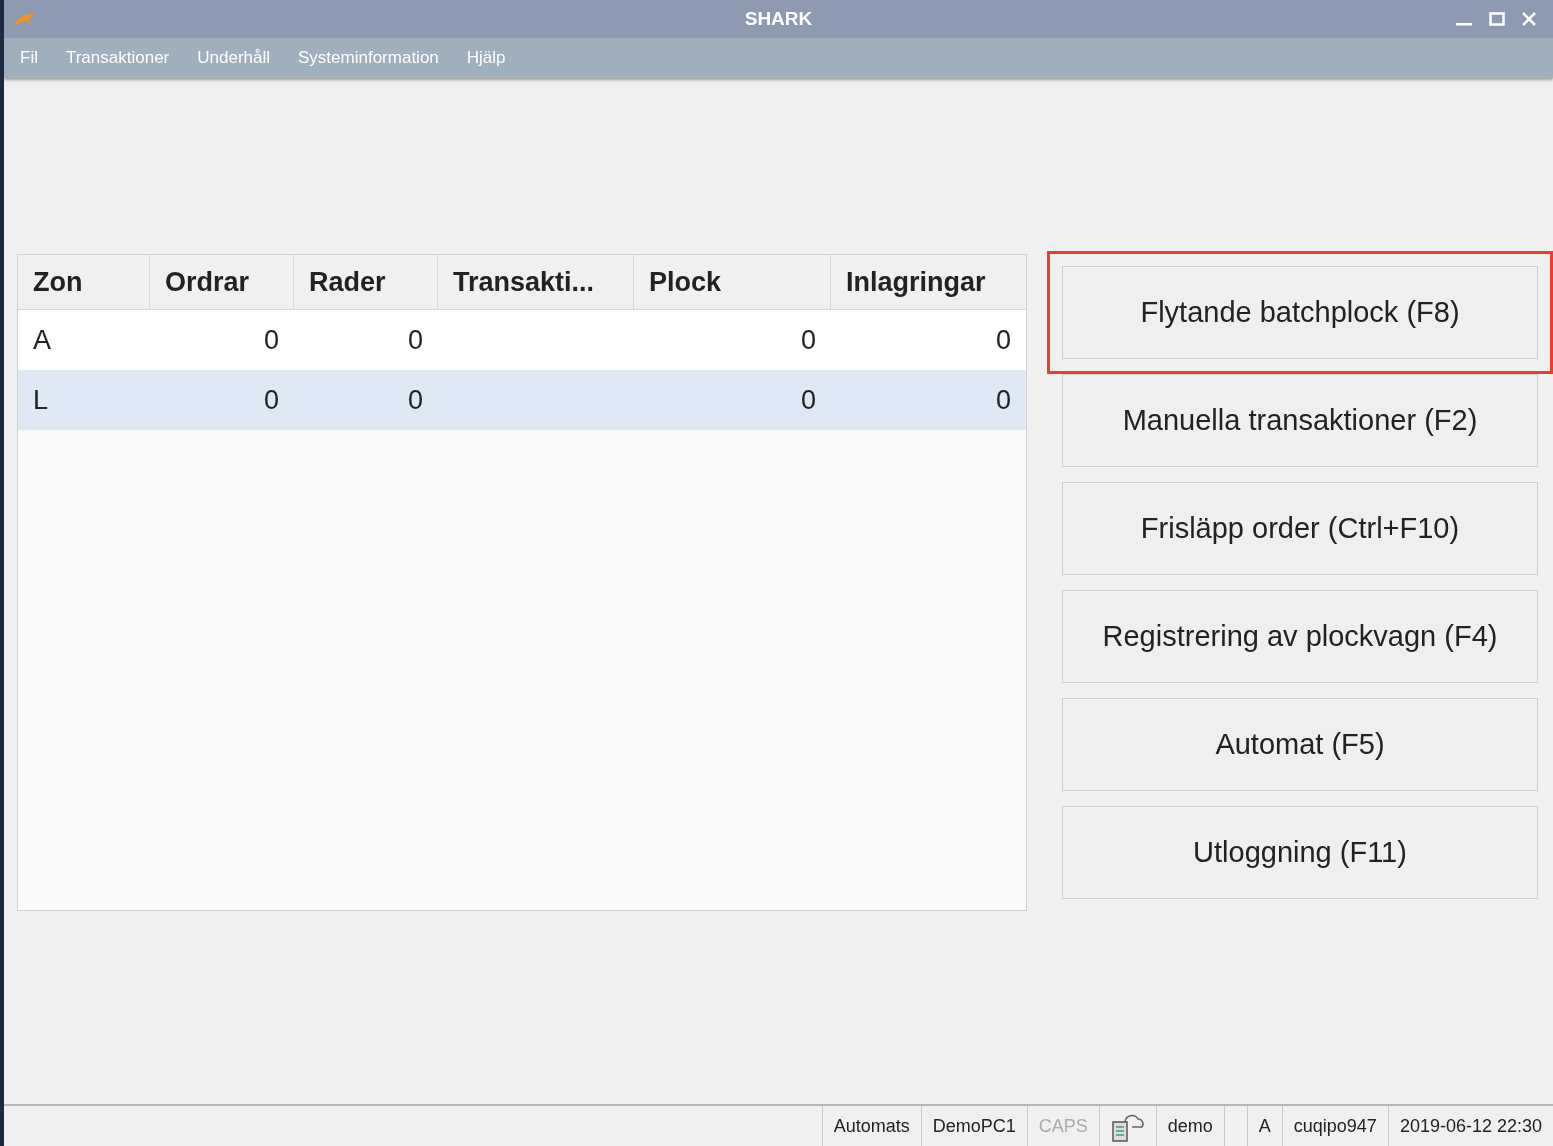  Describe the element at coordinates (1063, 1126) in the screenshot. I see `status-text: CAPS` at that location.